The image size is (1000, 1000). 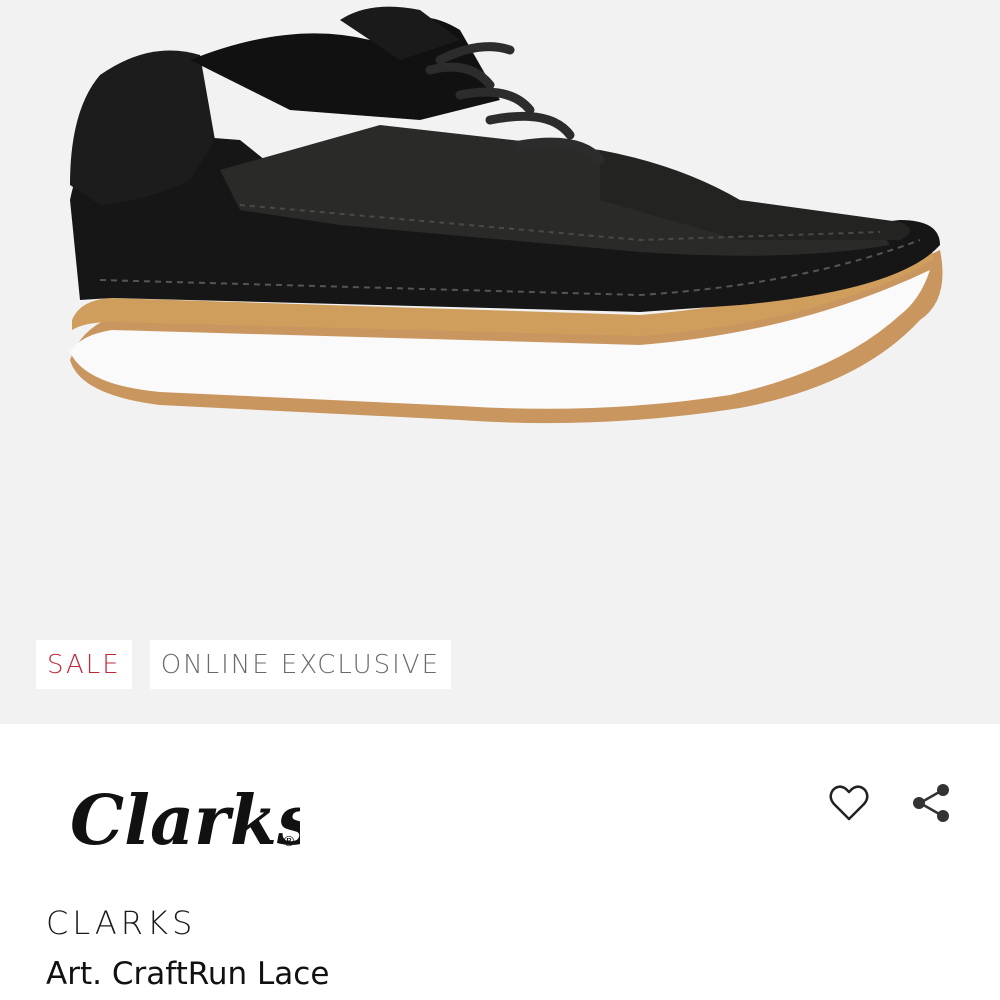 I want to click on svg-text: Clarks, so click(x=185, y=821).